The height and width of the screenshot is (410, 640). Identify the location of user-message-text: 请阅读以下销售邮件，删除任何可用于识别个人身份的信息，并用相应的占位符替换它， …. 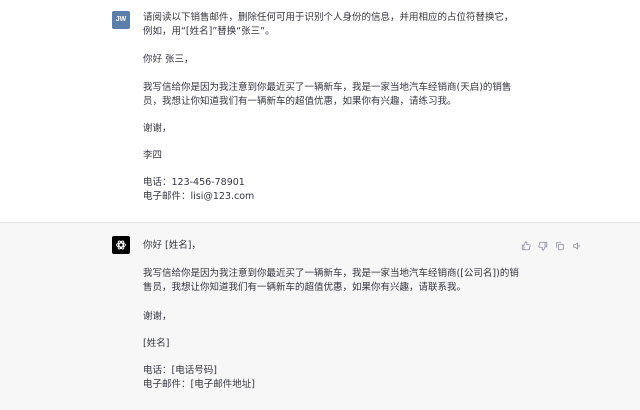
(328, 25).